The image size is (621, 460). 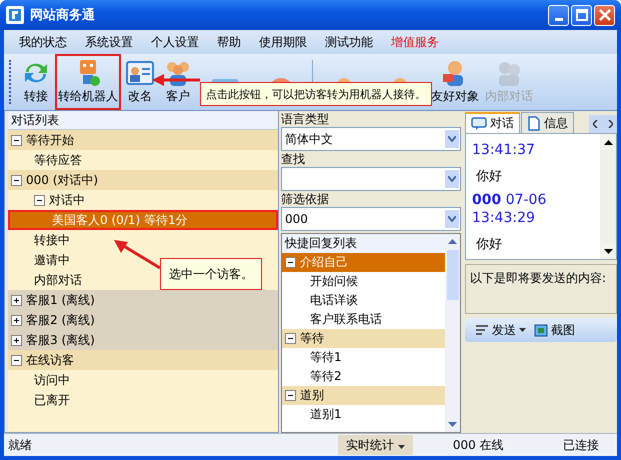 What do you see at coordinates (363, 243) in the screenshot?
I see `panel-header: 快捷回复列表` at bounding box center [363, 243].